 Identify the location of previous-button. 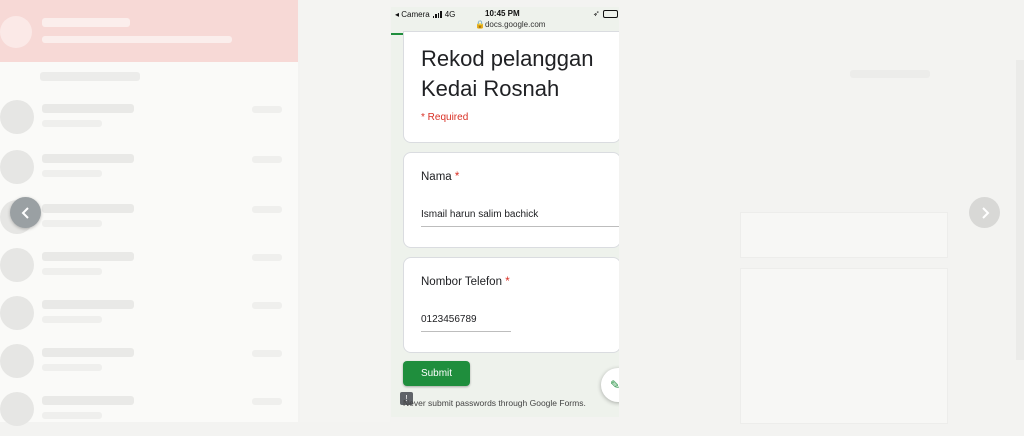
(25, 212).